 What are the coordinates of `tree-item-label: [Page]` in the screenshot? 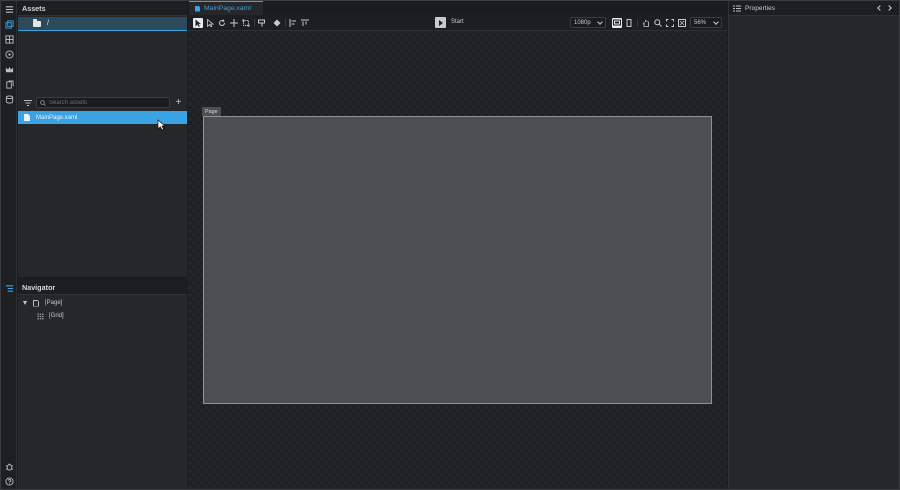 It's located at (54, 303).